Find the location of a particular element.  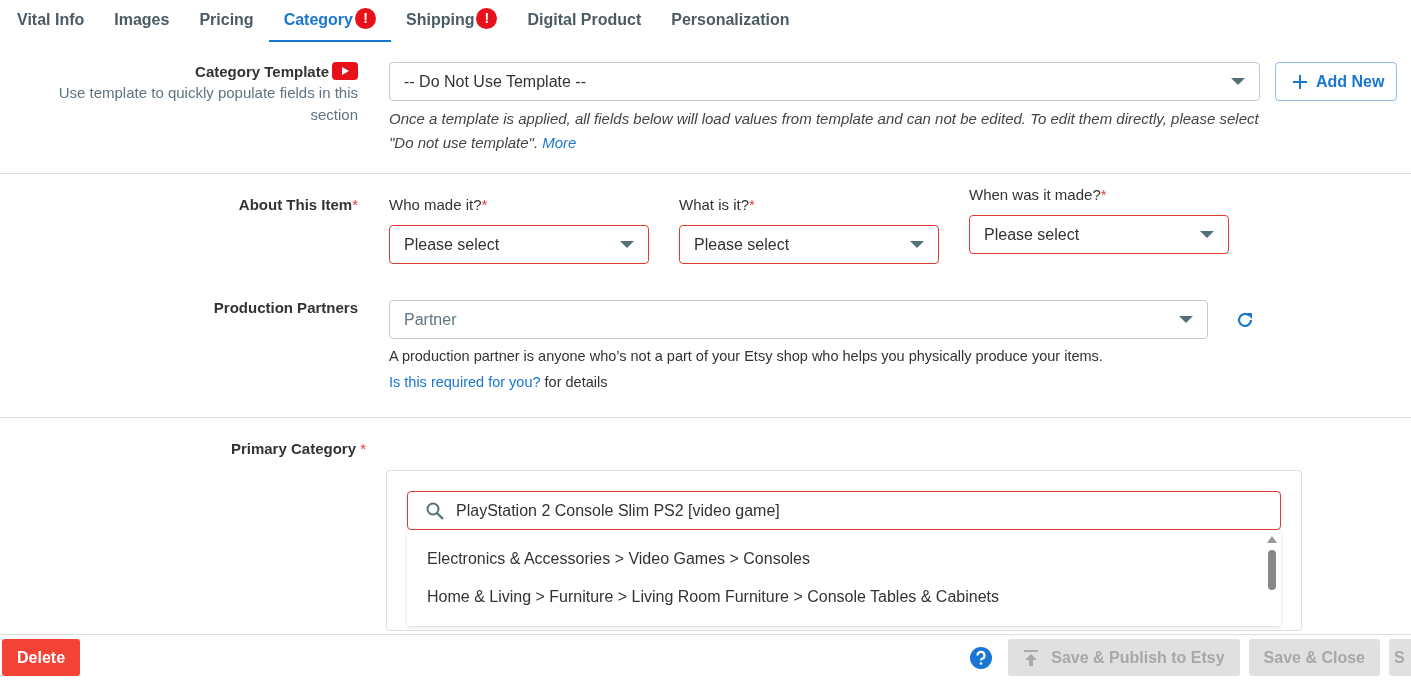

search-field: PlayStation 2 Console Slim PS2 [video game] is located at coordinates (844, 510).